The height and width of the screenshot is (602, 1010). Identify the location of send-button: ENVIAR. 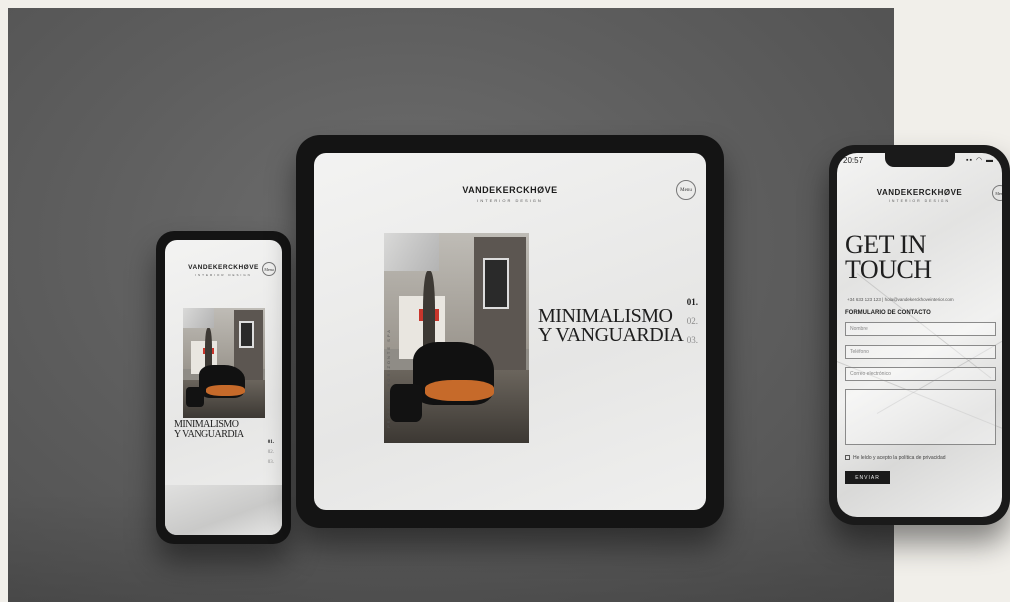
(867, 477).